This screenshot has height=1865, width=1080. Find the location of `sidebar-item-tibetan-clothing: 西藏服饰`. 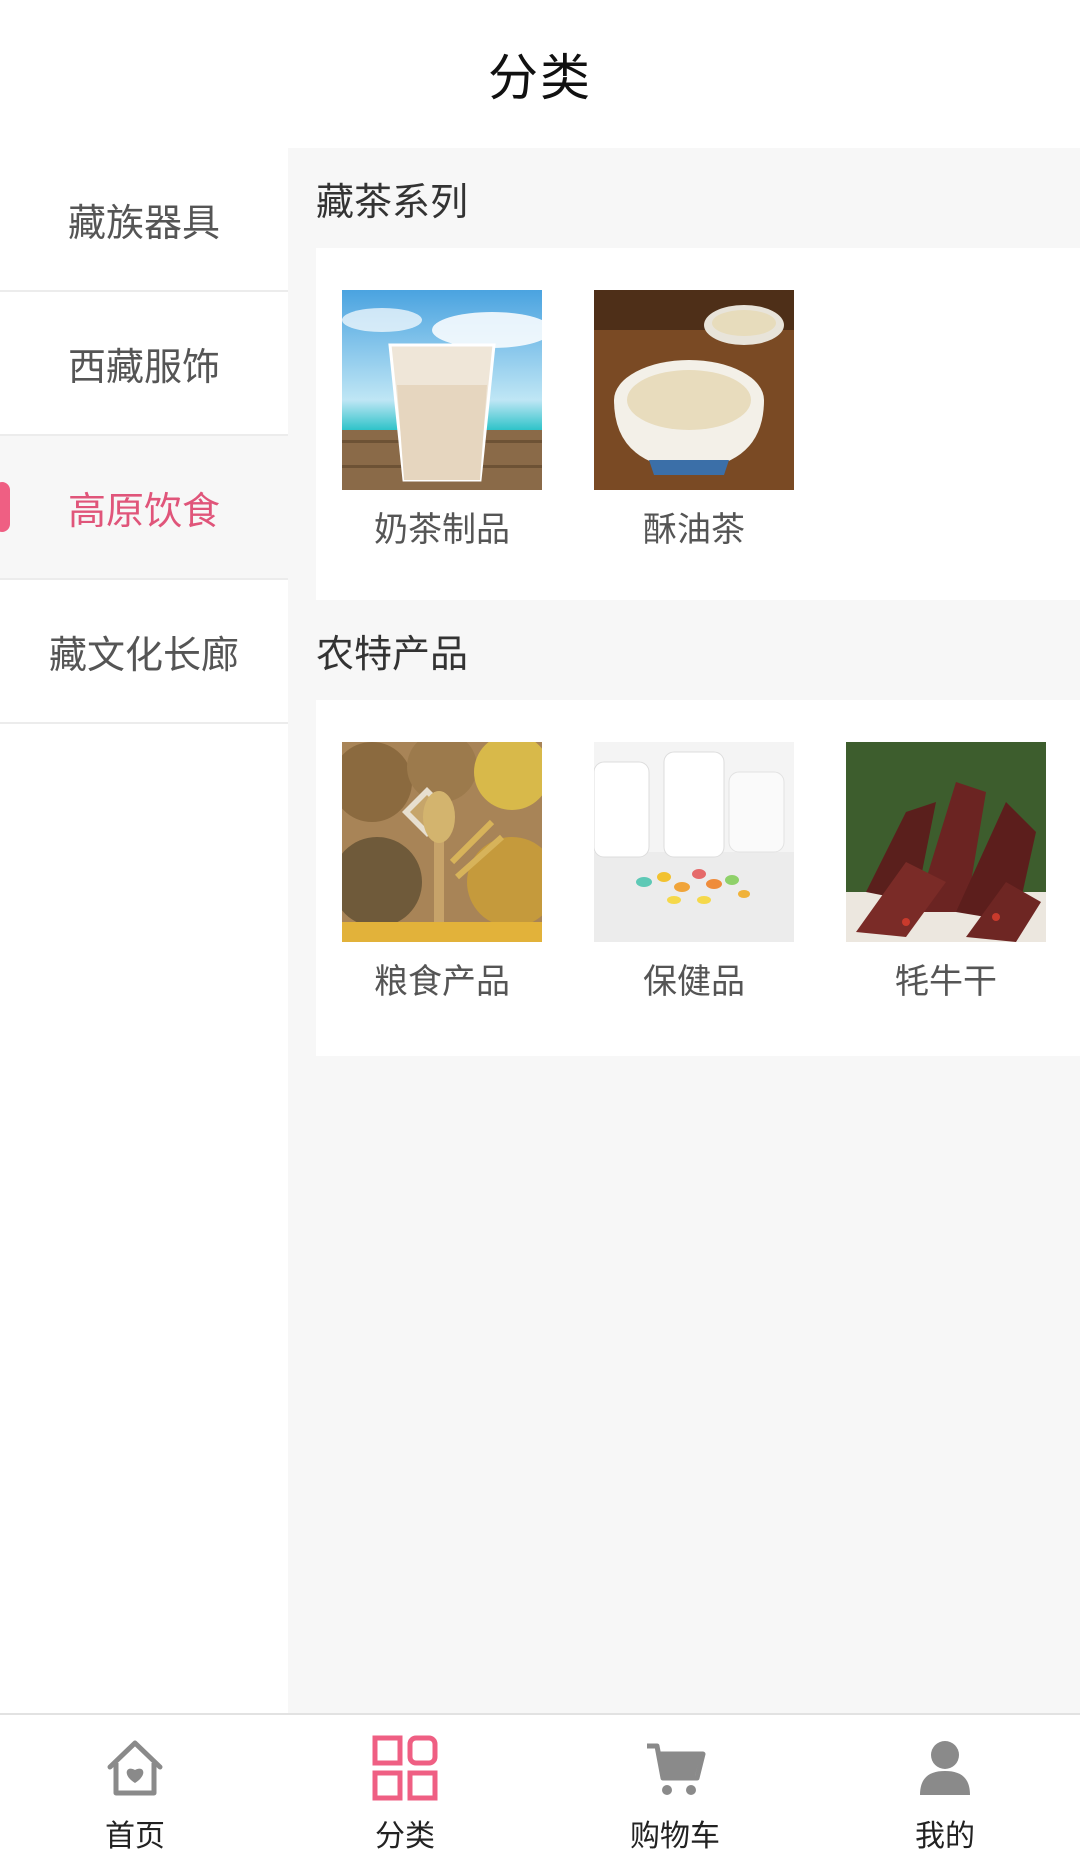

sidebar-item-tibetan-clothing: 西藏服饰 is located at coordinates (144, 364).